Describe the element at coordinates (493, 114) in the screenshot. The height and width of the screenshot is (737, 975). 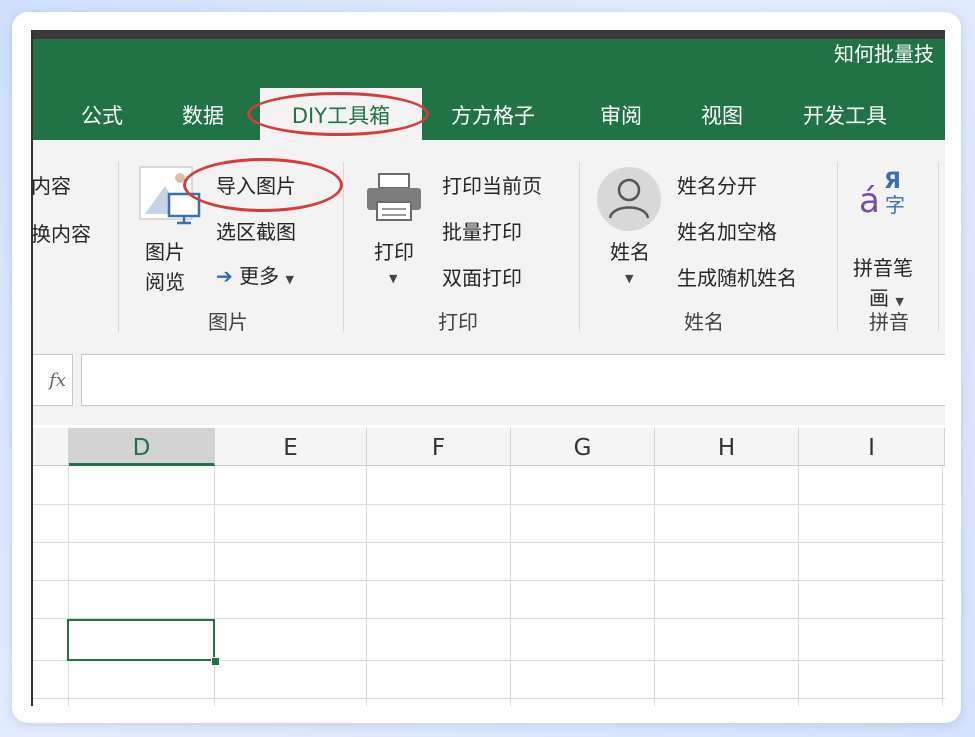
I see `tab-fangfang-gezi: 方方格子` at that location.